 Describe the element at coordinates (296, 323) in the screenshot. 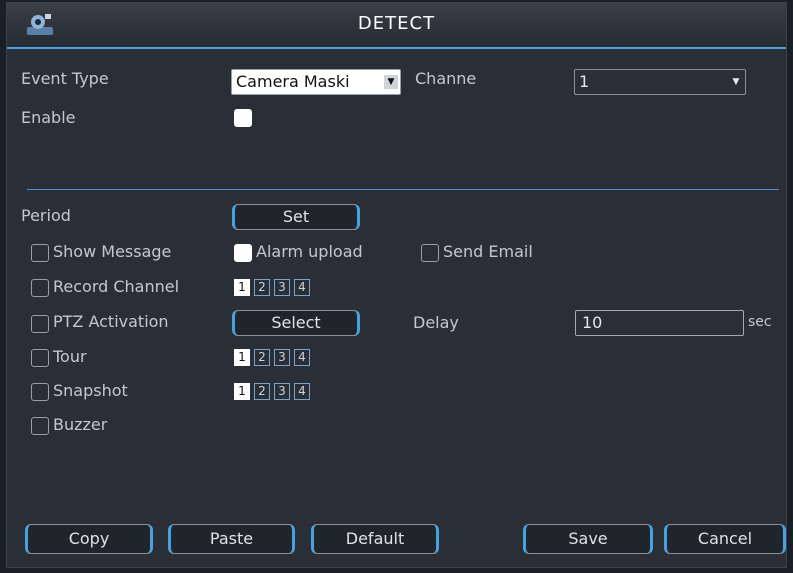

I see `ptz-select-button: Select` at that location.